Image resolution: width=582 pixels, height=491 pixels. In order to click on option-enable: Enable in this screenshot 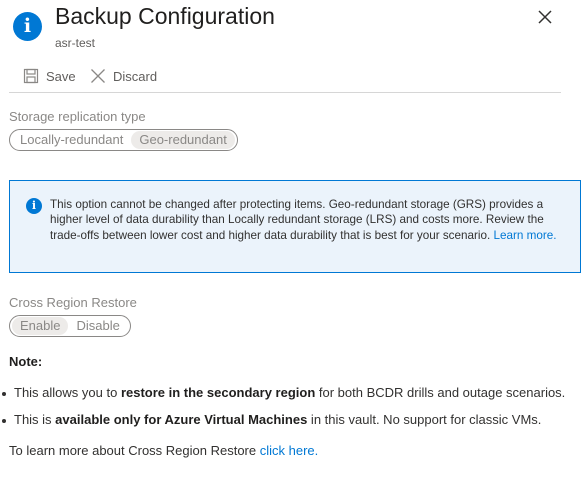, I will do `click(40, 326)`.